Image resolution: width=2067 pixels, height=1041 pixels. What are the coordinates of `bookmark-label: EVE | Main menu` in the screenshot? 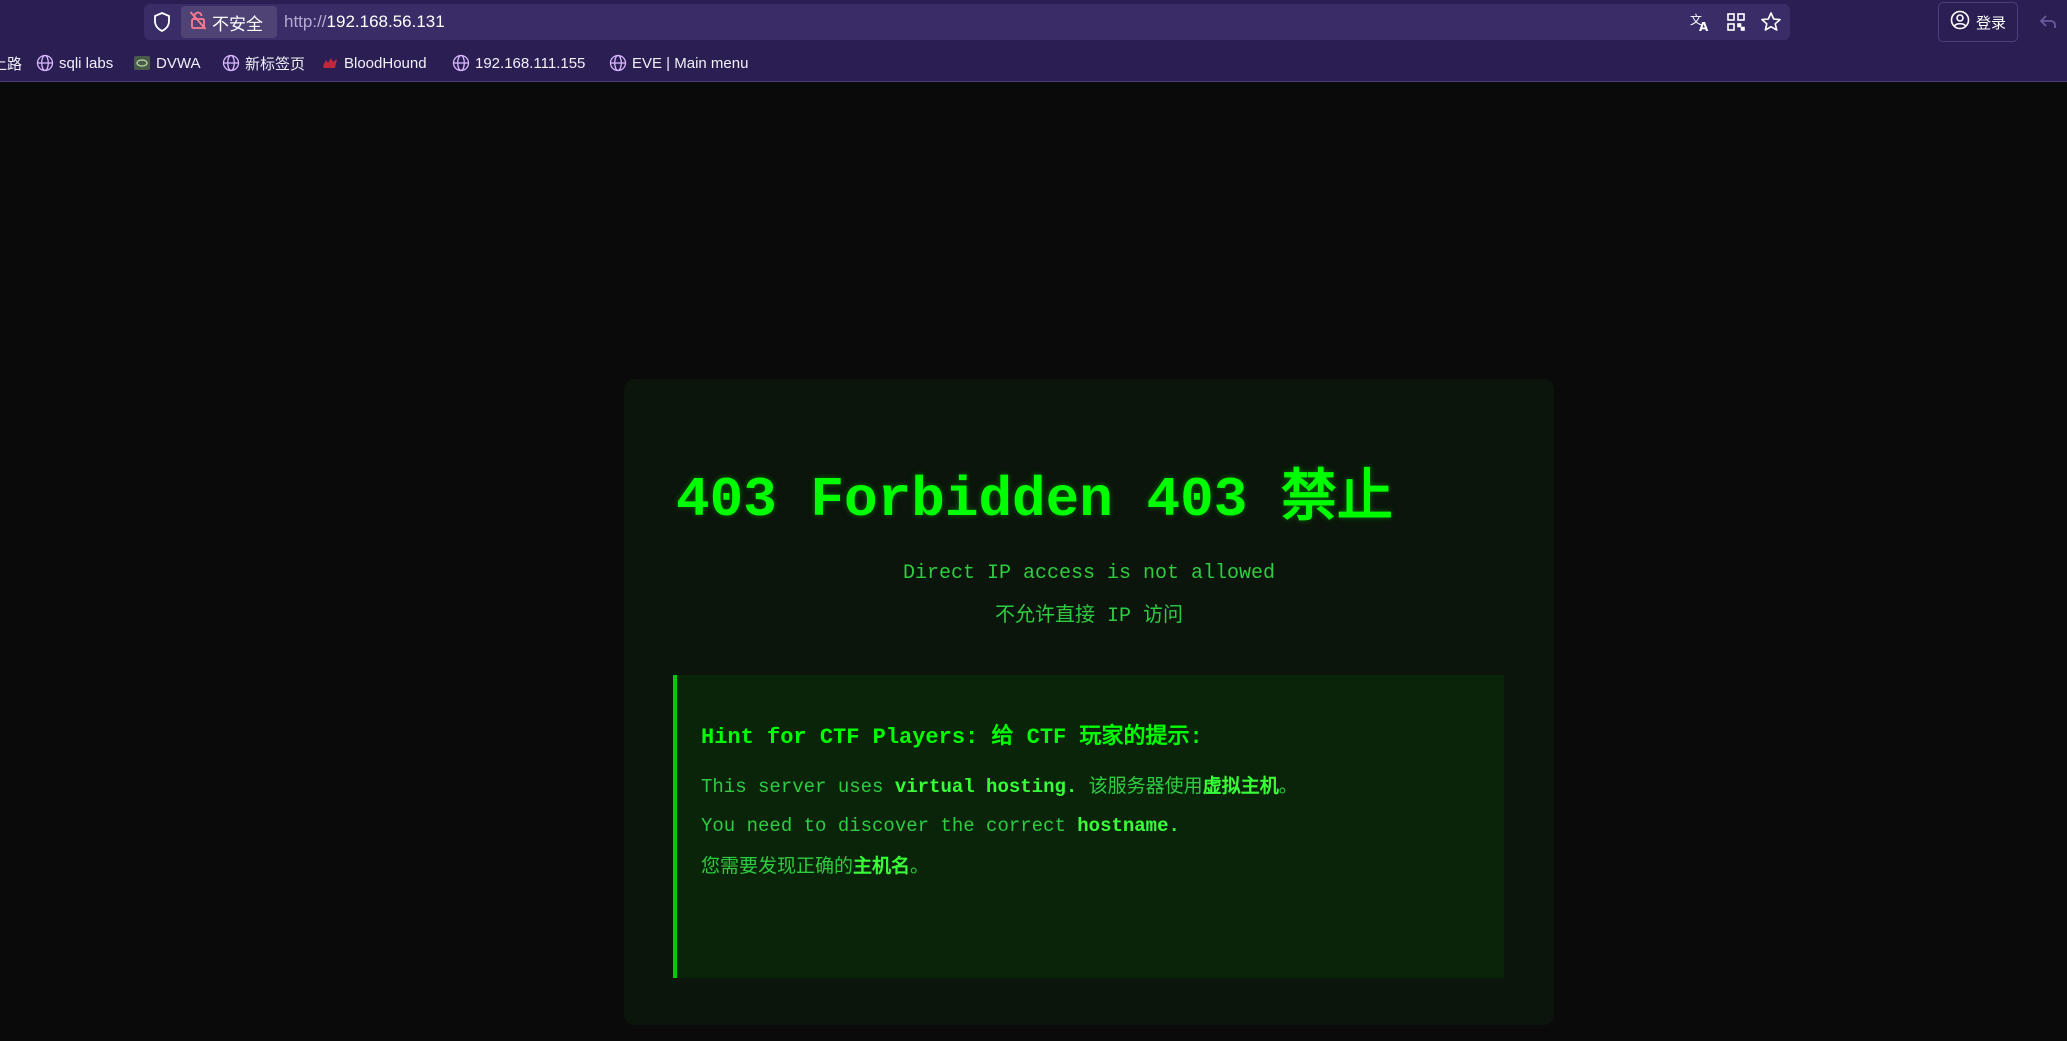 It's located at (690, 63).